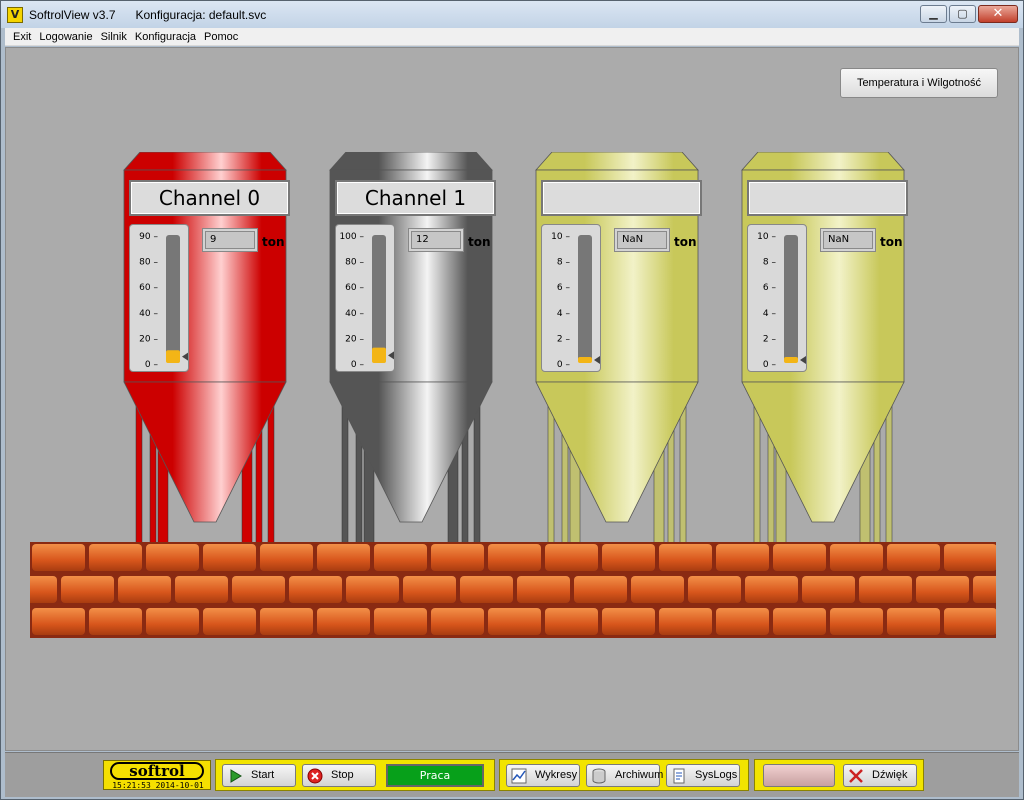 The width and height of the screenshot is (1024, 800). I want to click on play-icon, so click(236, 776).